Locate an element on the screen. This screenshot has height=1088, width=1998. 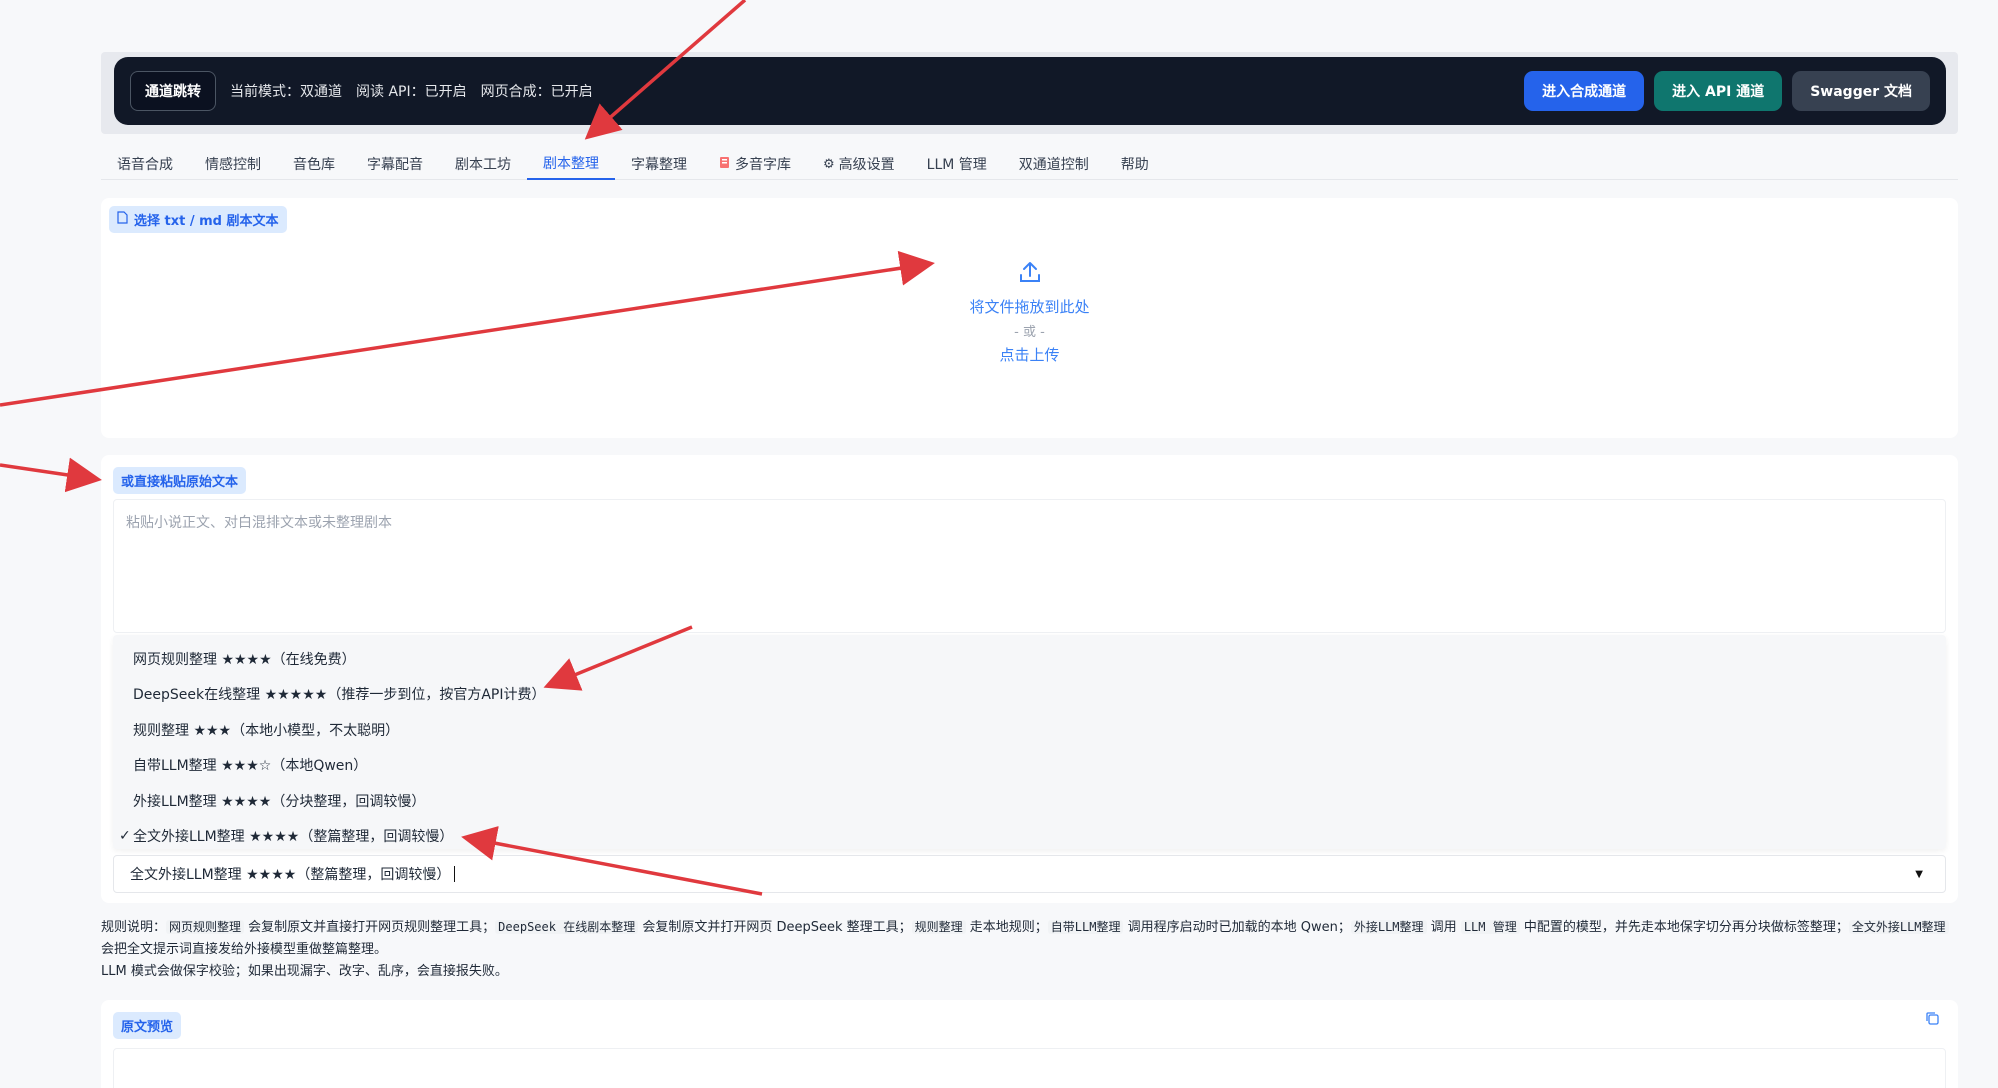
copy-icon is located at coordinates (1933, 1019).